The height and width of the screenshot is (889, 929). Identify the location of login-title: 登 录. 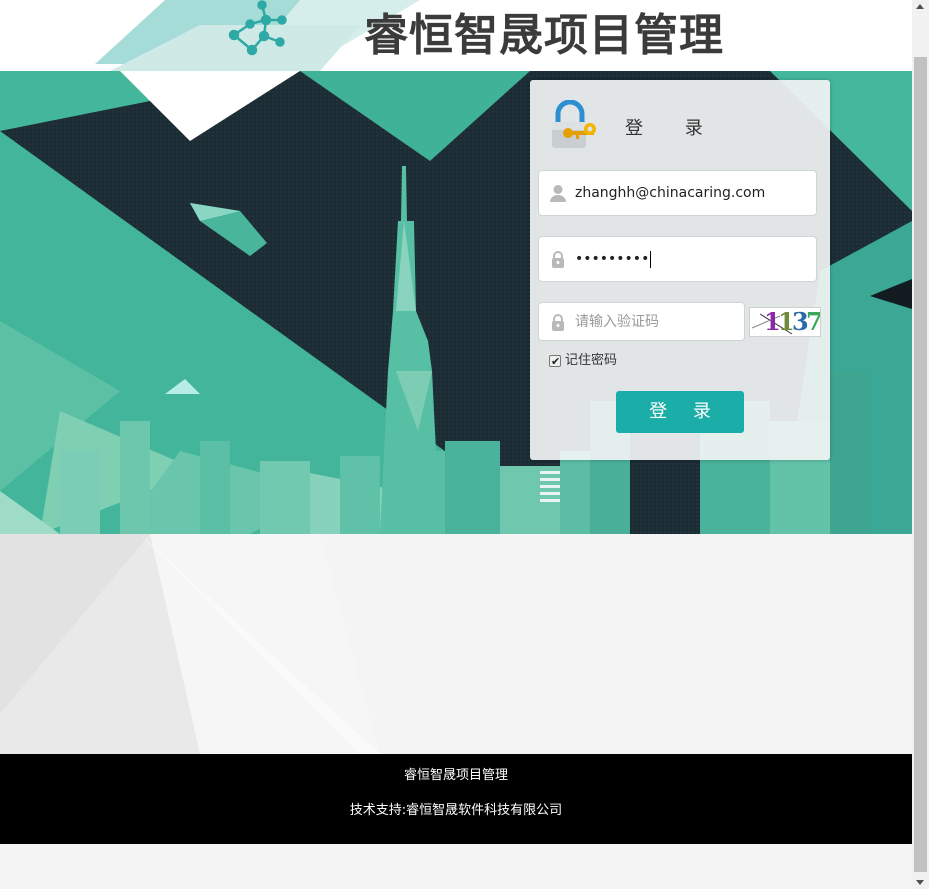
(673, 128).